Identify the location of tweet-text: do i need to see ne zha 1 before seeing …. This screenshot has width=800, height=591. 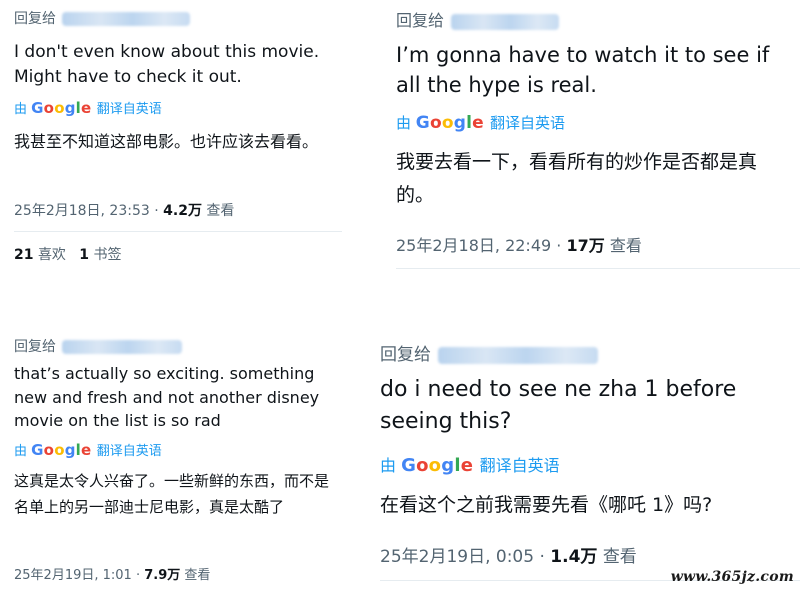
(558, 405).